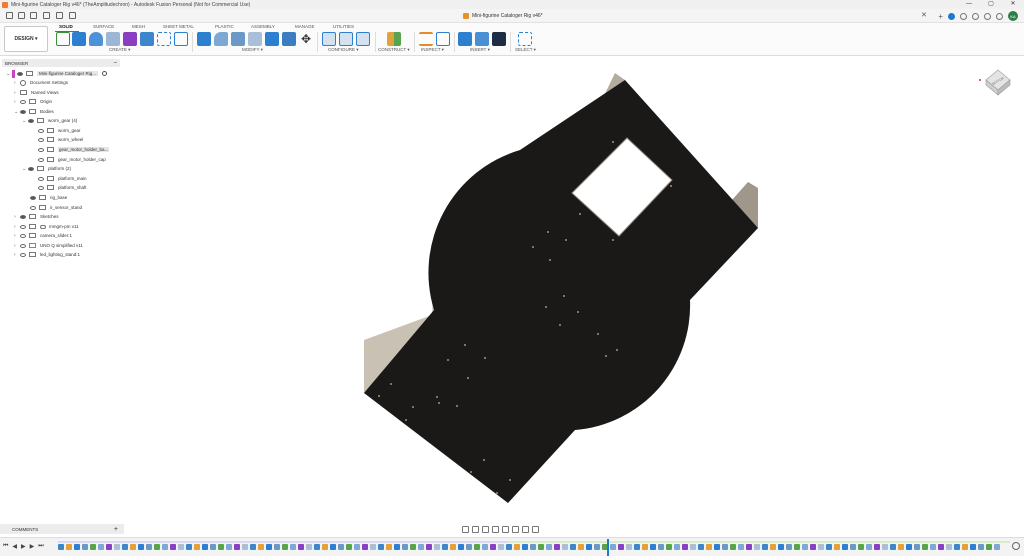 The width and height of the screenshot is (1024, 556). I want to click on viewports-icon, so click(535, 529).